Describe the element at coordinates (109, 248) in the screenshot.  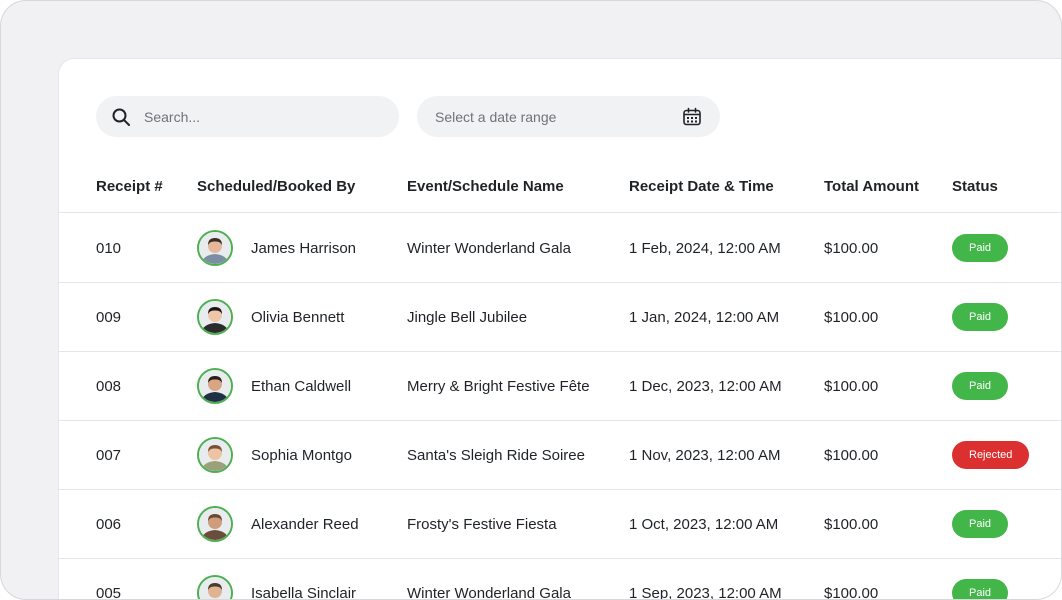
I see `receipt-number: 010` at that location.